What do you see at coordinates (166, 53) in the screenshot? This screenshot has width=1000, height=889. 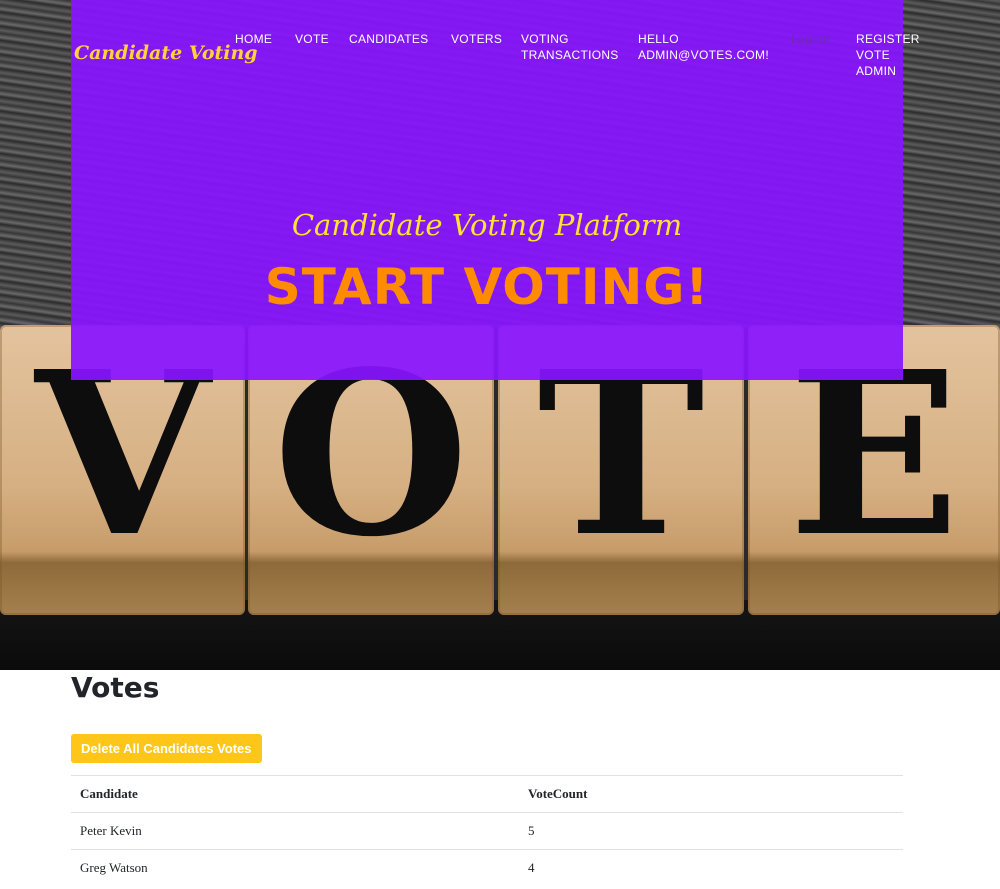 I see `brand-logo: Candidate Voting` at bounding box center [166, 53].